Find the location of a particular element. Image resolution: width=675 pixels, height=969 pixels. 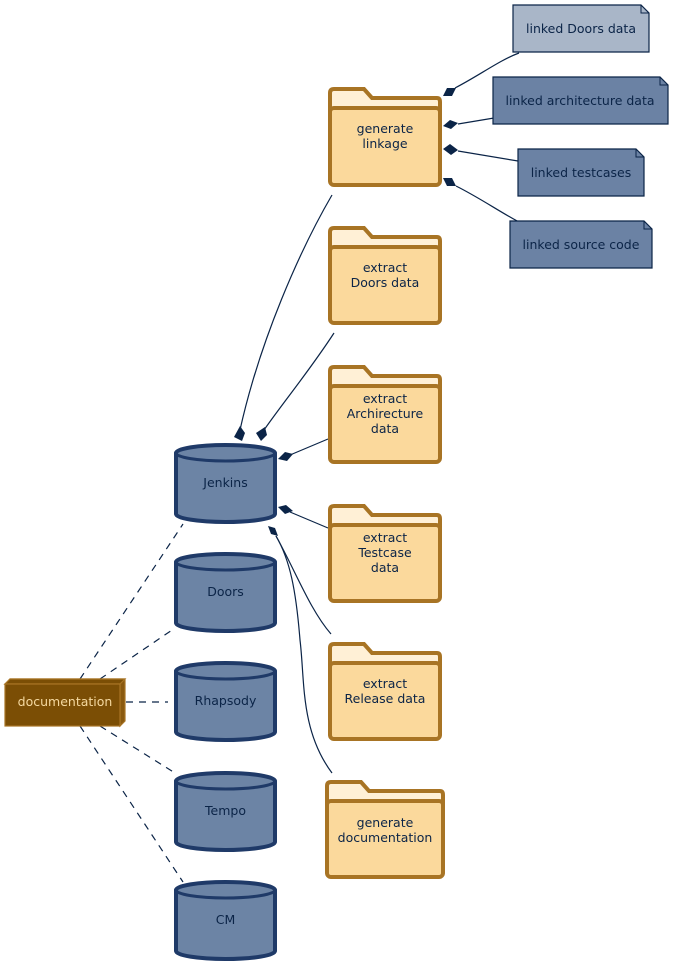

database-rhapsody: Rhapsody is located at coordinates (225, 701).